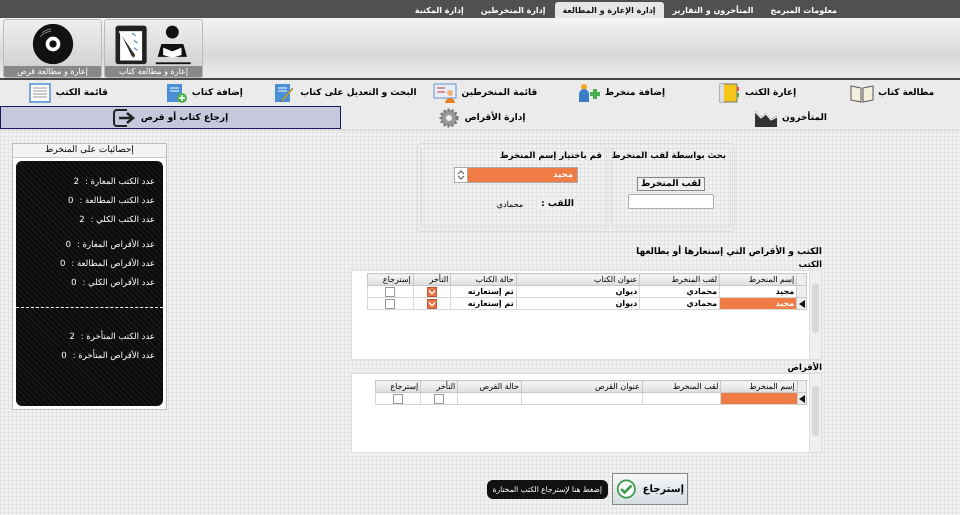 The width and height of the screenshot is (960, 515). I want to click on stat-label: عدد الأقراص الكلي :, so click(118, 283).